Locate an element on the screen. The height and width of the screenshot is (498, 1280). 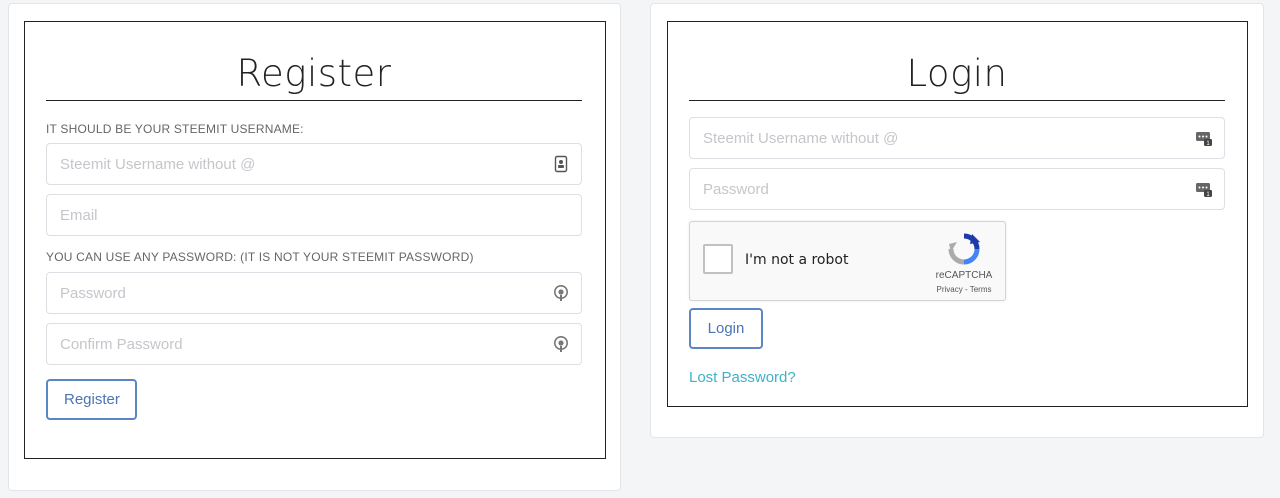
recaptcha-checkbox is located at coordinates (718, 259).